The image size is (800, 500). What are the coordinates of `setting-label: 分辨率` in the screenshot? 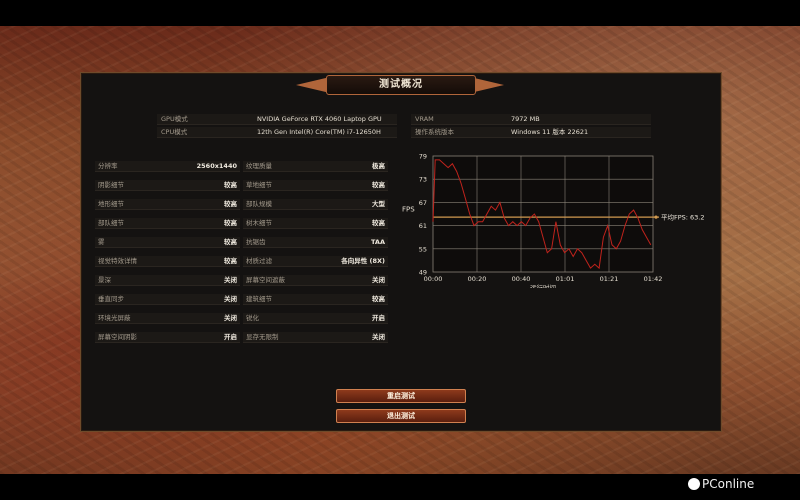 It's located at (108, 166).